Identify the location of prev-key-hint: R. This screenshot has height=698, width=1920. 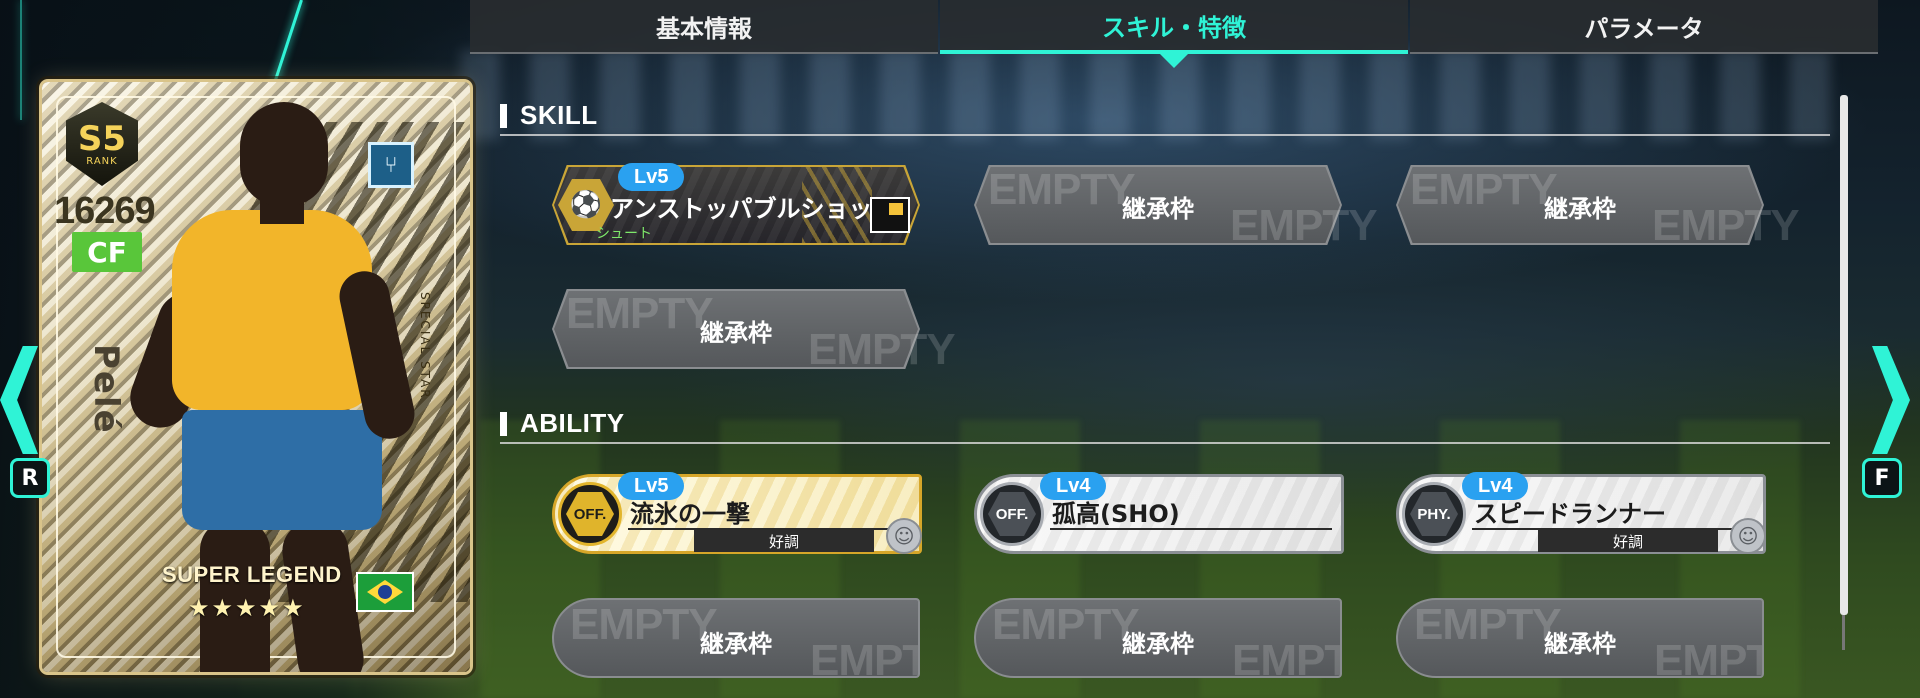
(30, 478).